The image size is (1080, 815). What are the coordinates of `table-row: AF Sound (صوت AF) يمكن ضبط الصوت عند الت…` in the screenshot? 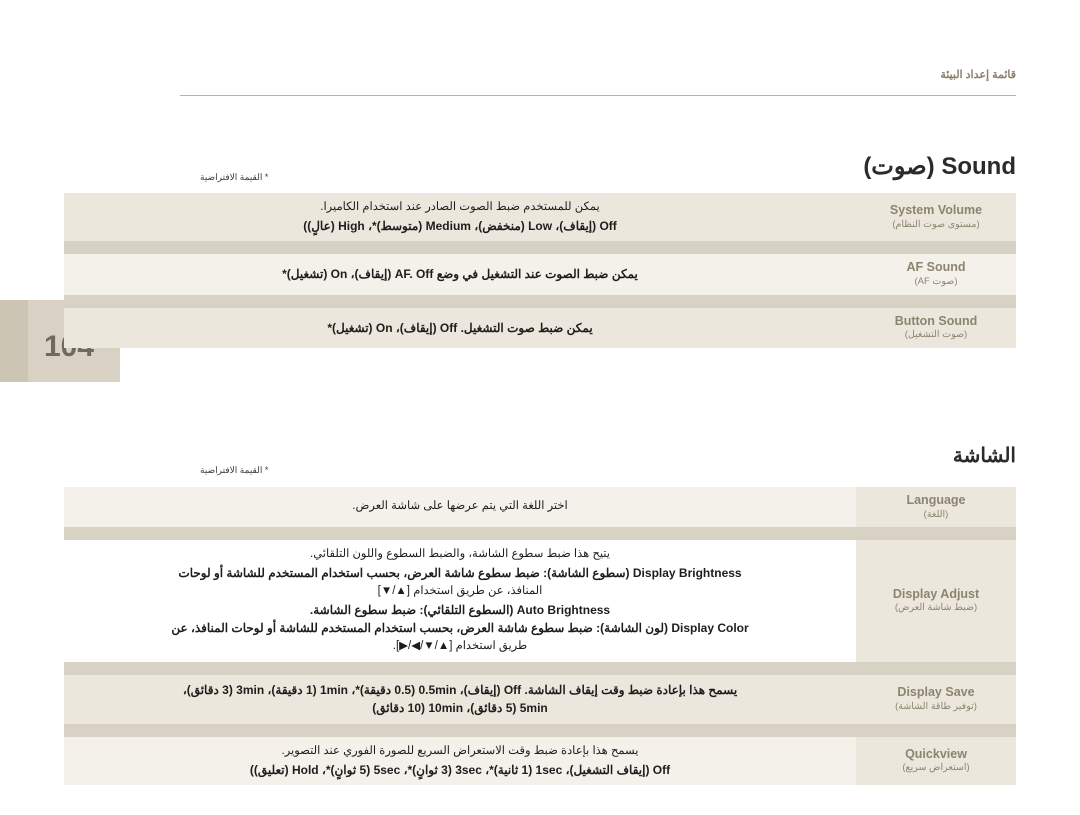 It's located at (540, 274).